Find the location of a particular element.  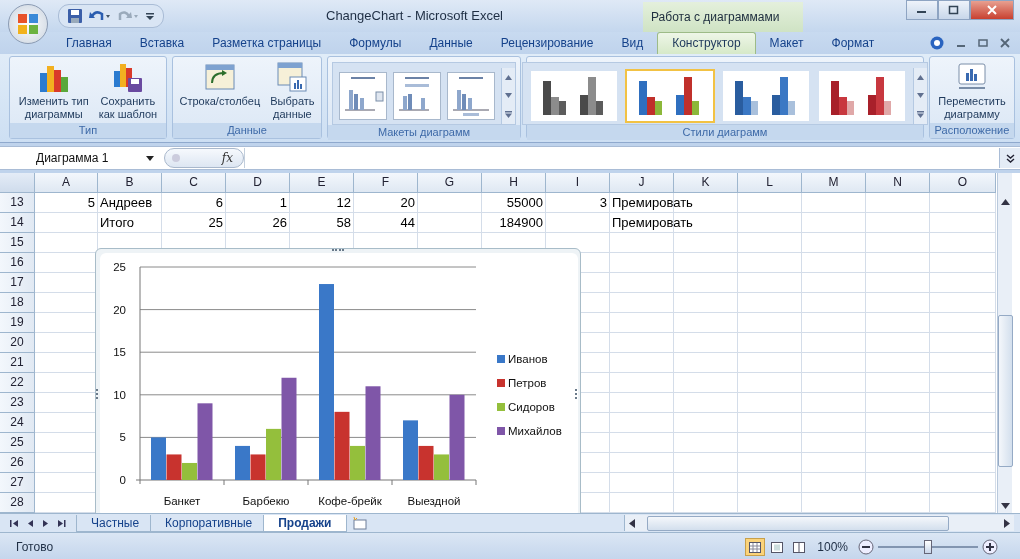

customize-menu-icon is located at coordinates (150, 16).